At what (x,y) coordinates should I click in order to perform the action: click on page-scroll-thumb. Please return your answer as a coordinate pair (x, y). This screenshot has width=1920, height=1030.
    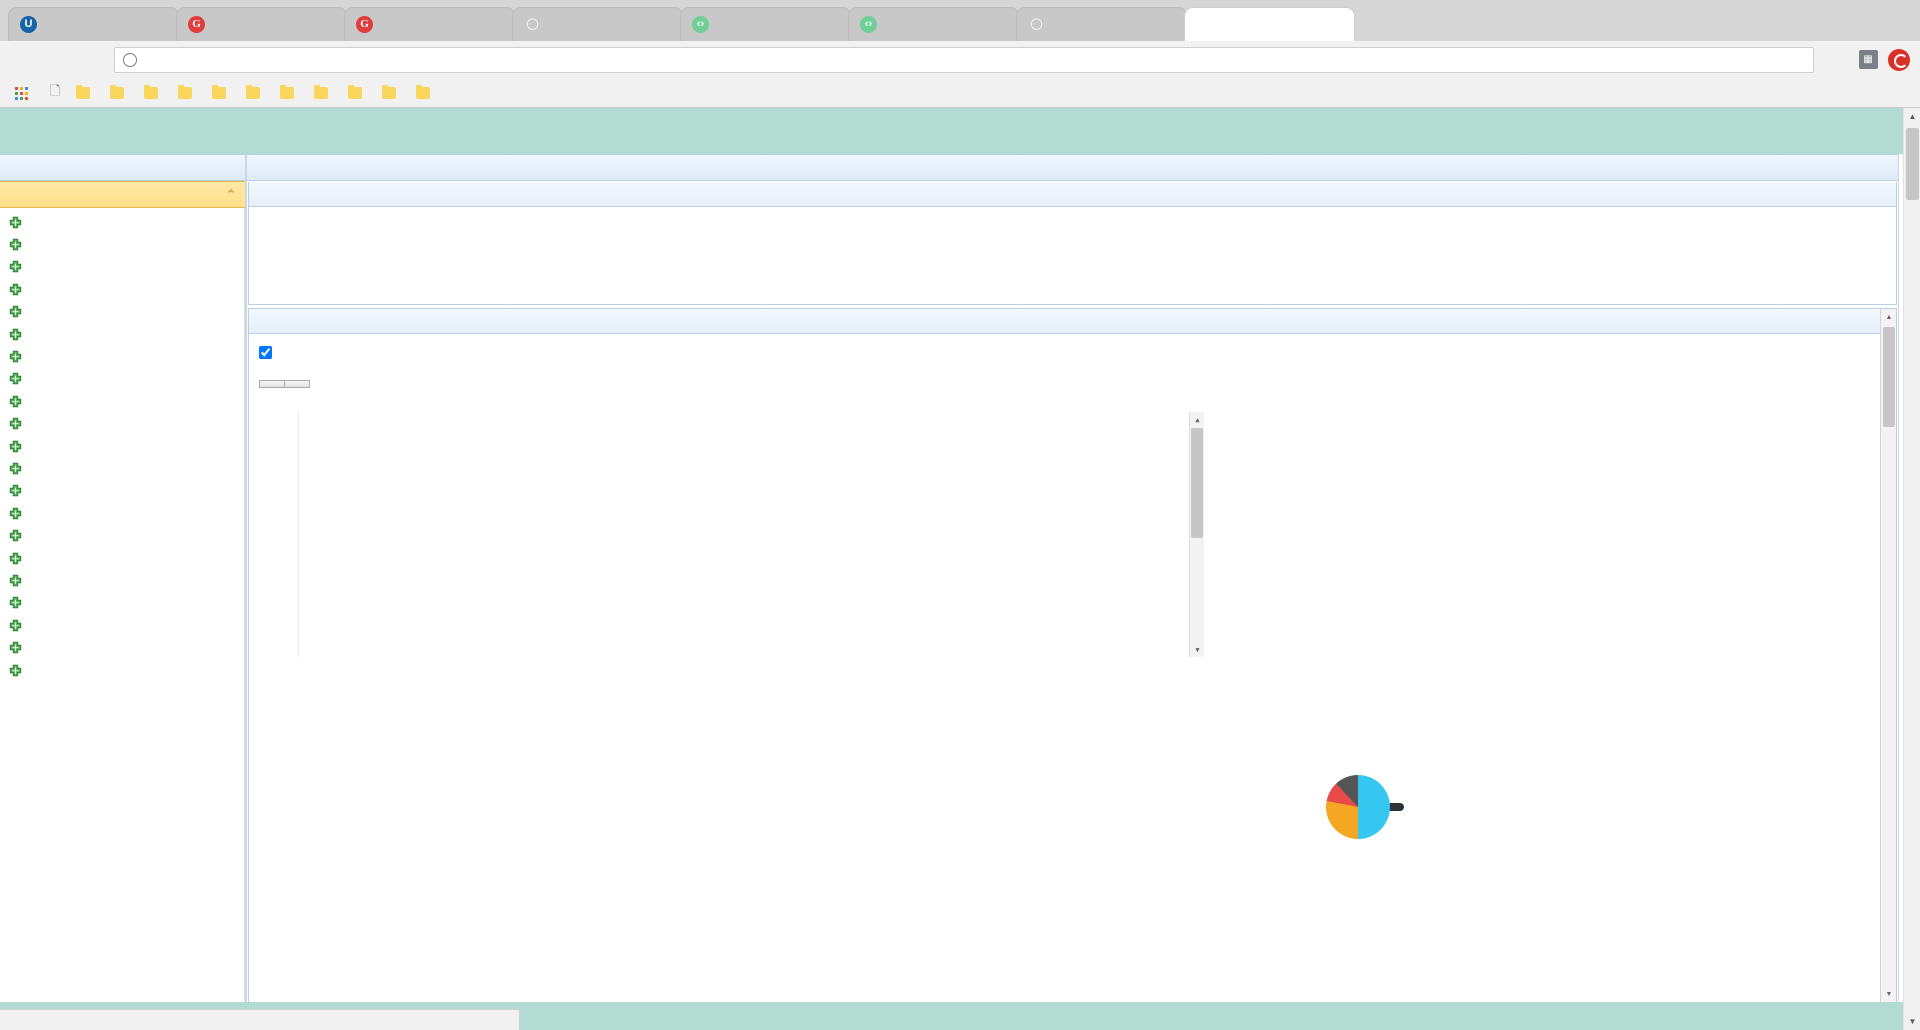
    Looking at the image, I should click on (1912, 164).